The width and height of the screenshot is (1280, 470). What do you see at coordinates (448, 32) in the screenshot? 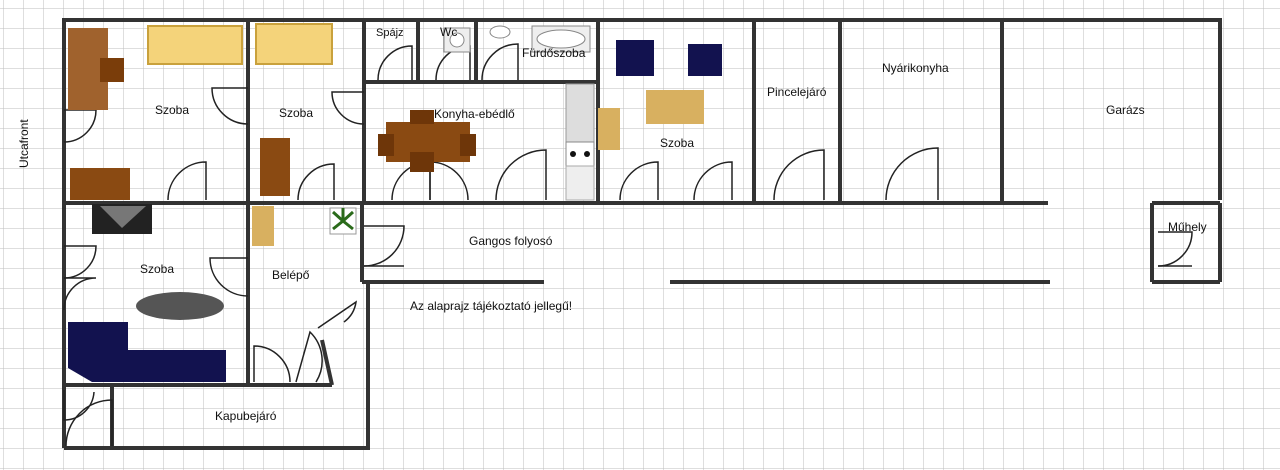
I see `room-label-wc: Wc` at bounding box center [448, 32].